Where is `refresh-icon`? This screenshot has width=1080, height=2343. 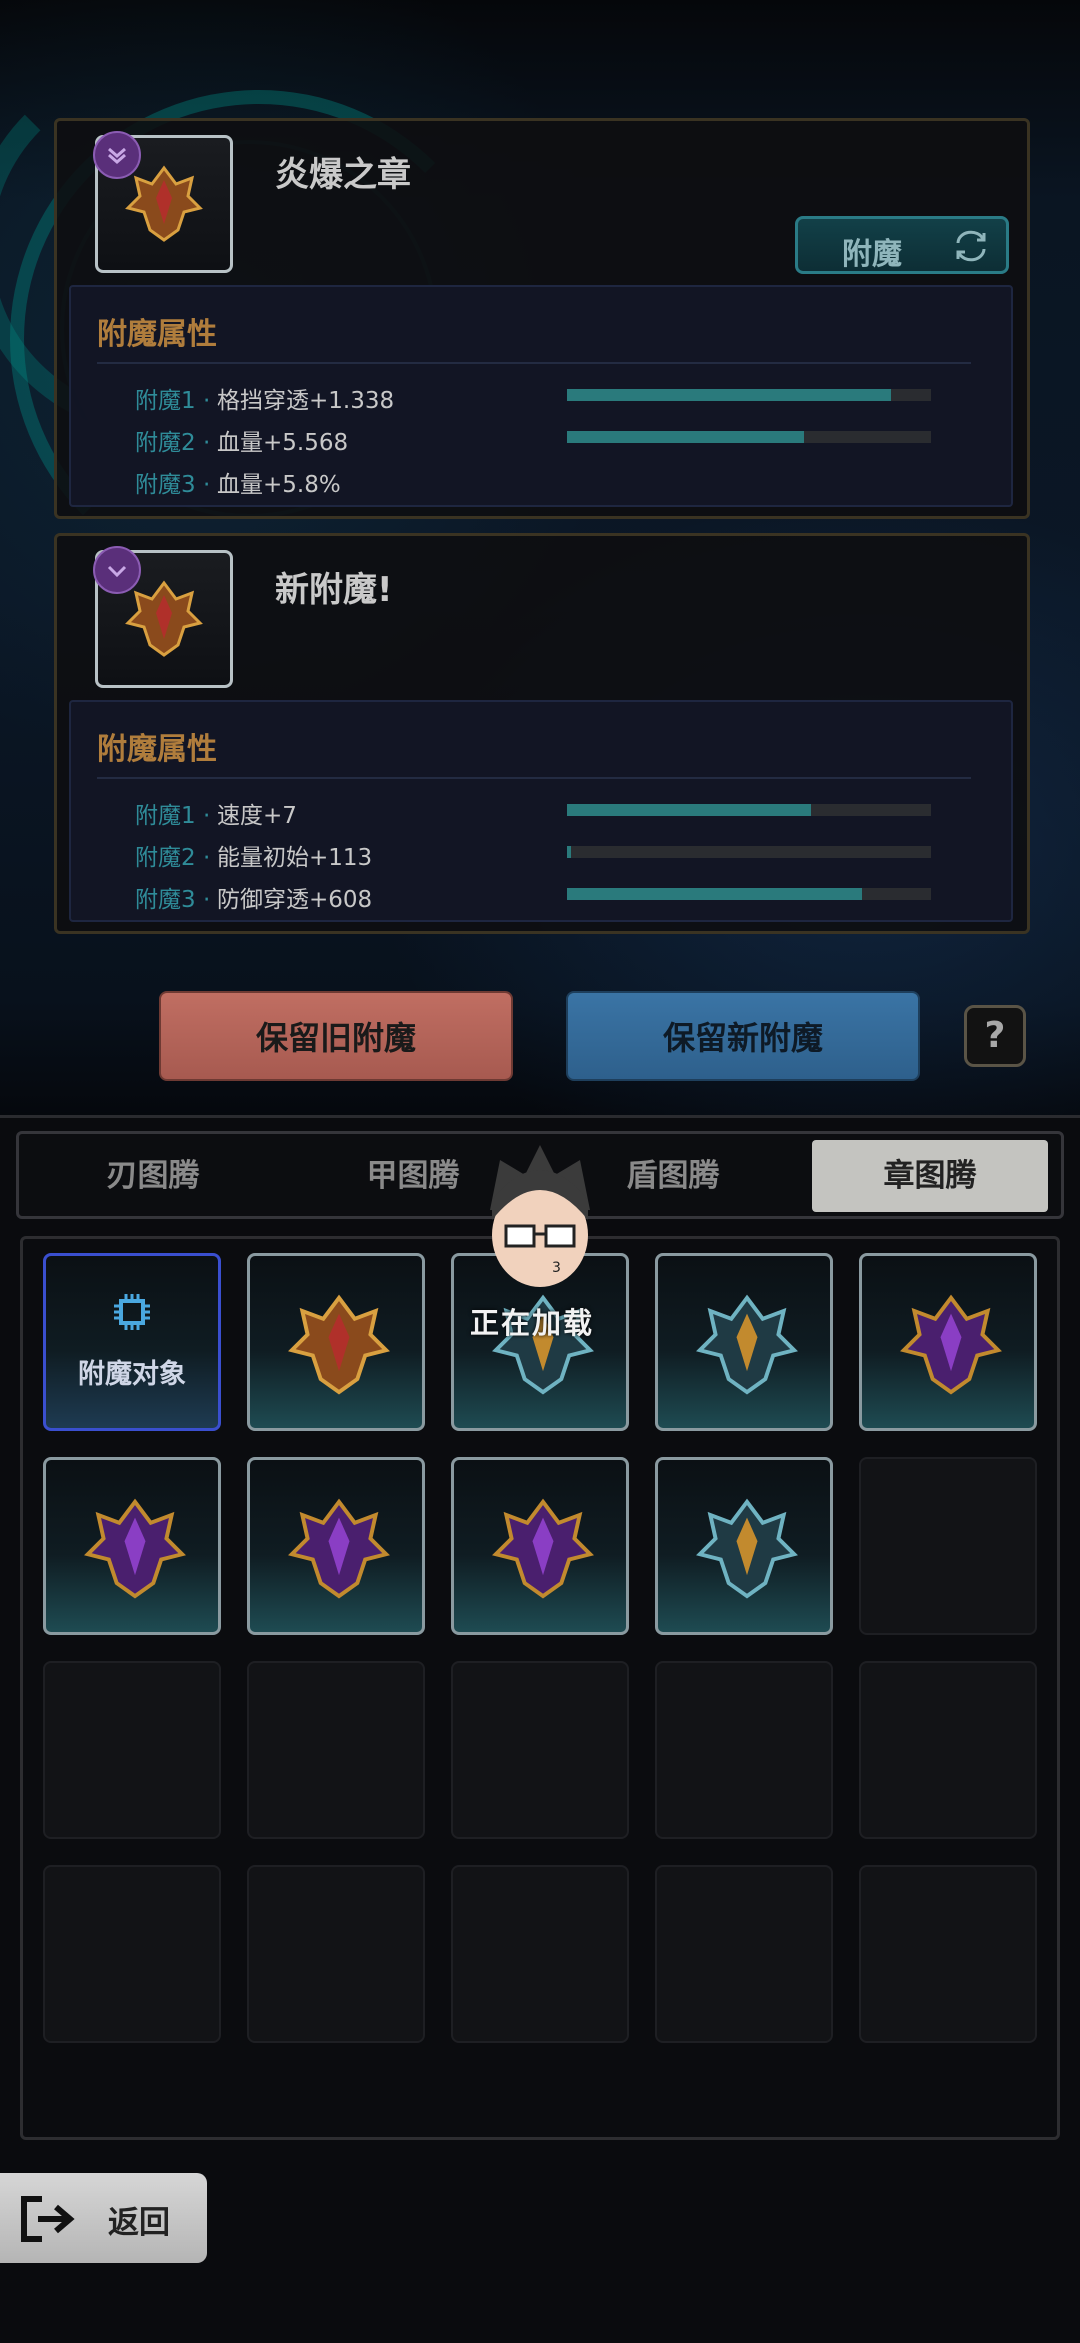
refresh-icon is located at coordinates (971, 248).